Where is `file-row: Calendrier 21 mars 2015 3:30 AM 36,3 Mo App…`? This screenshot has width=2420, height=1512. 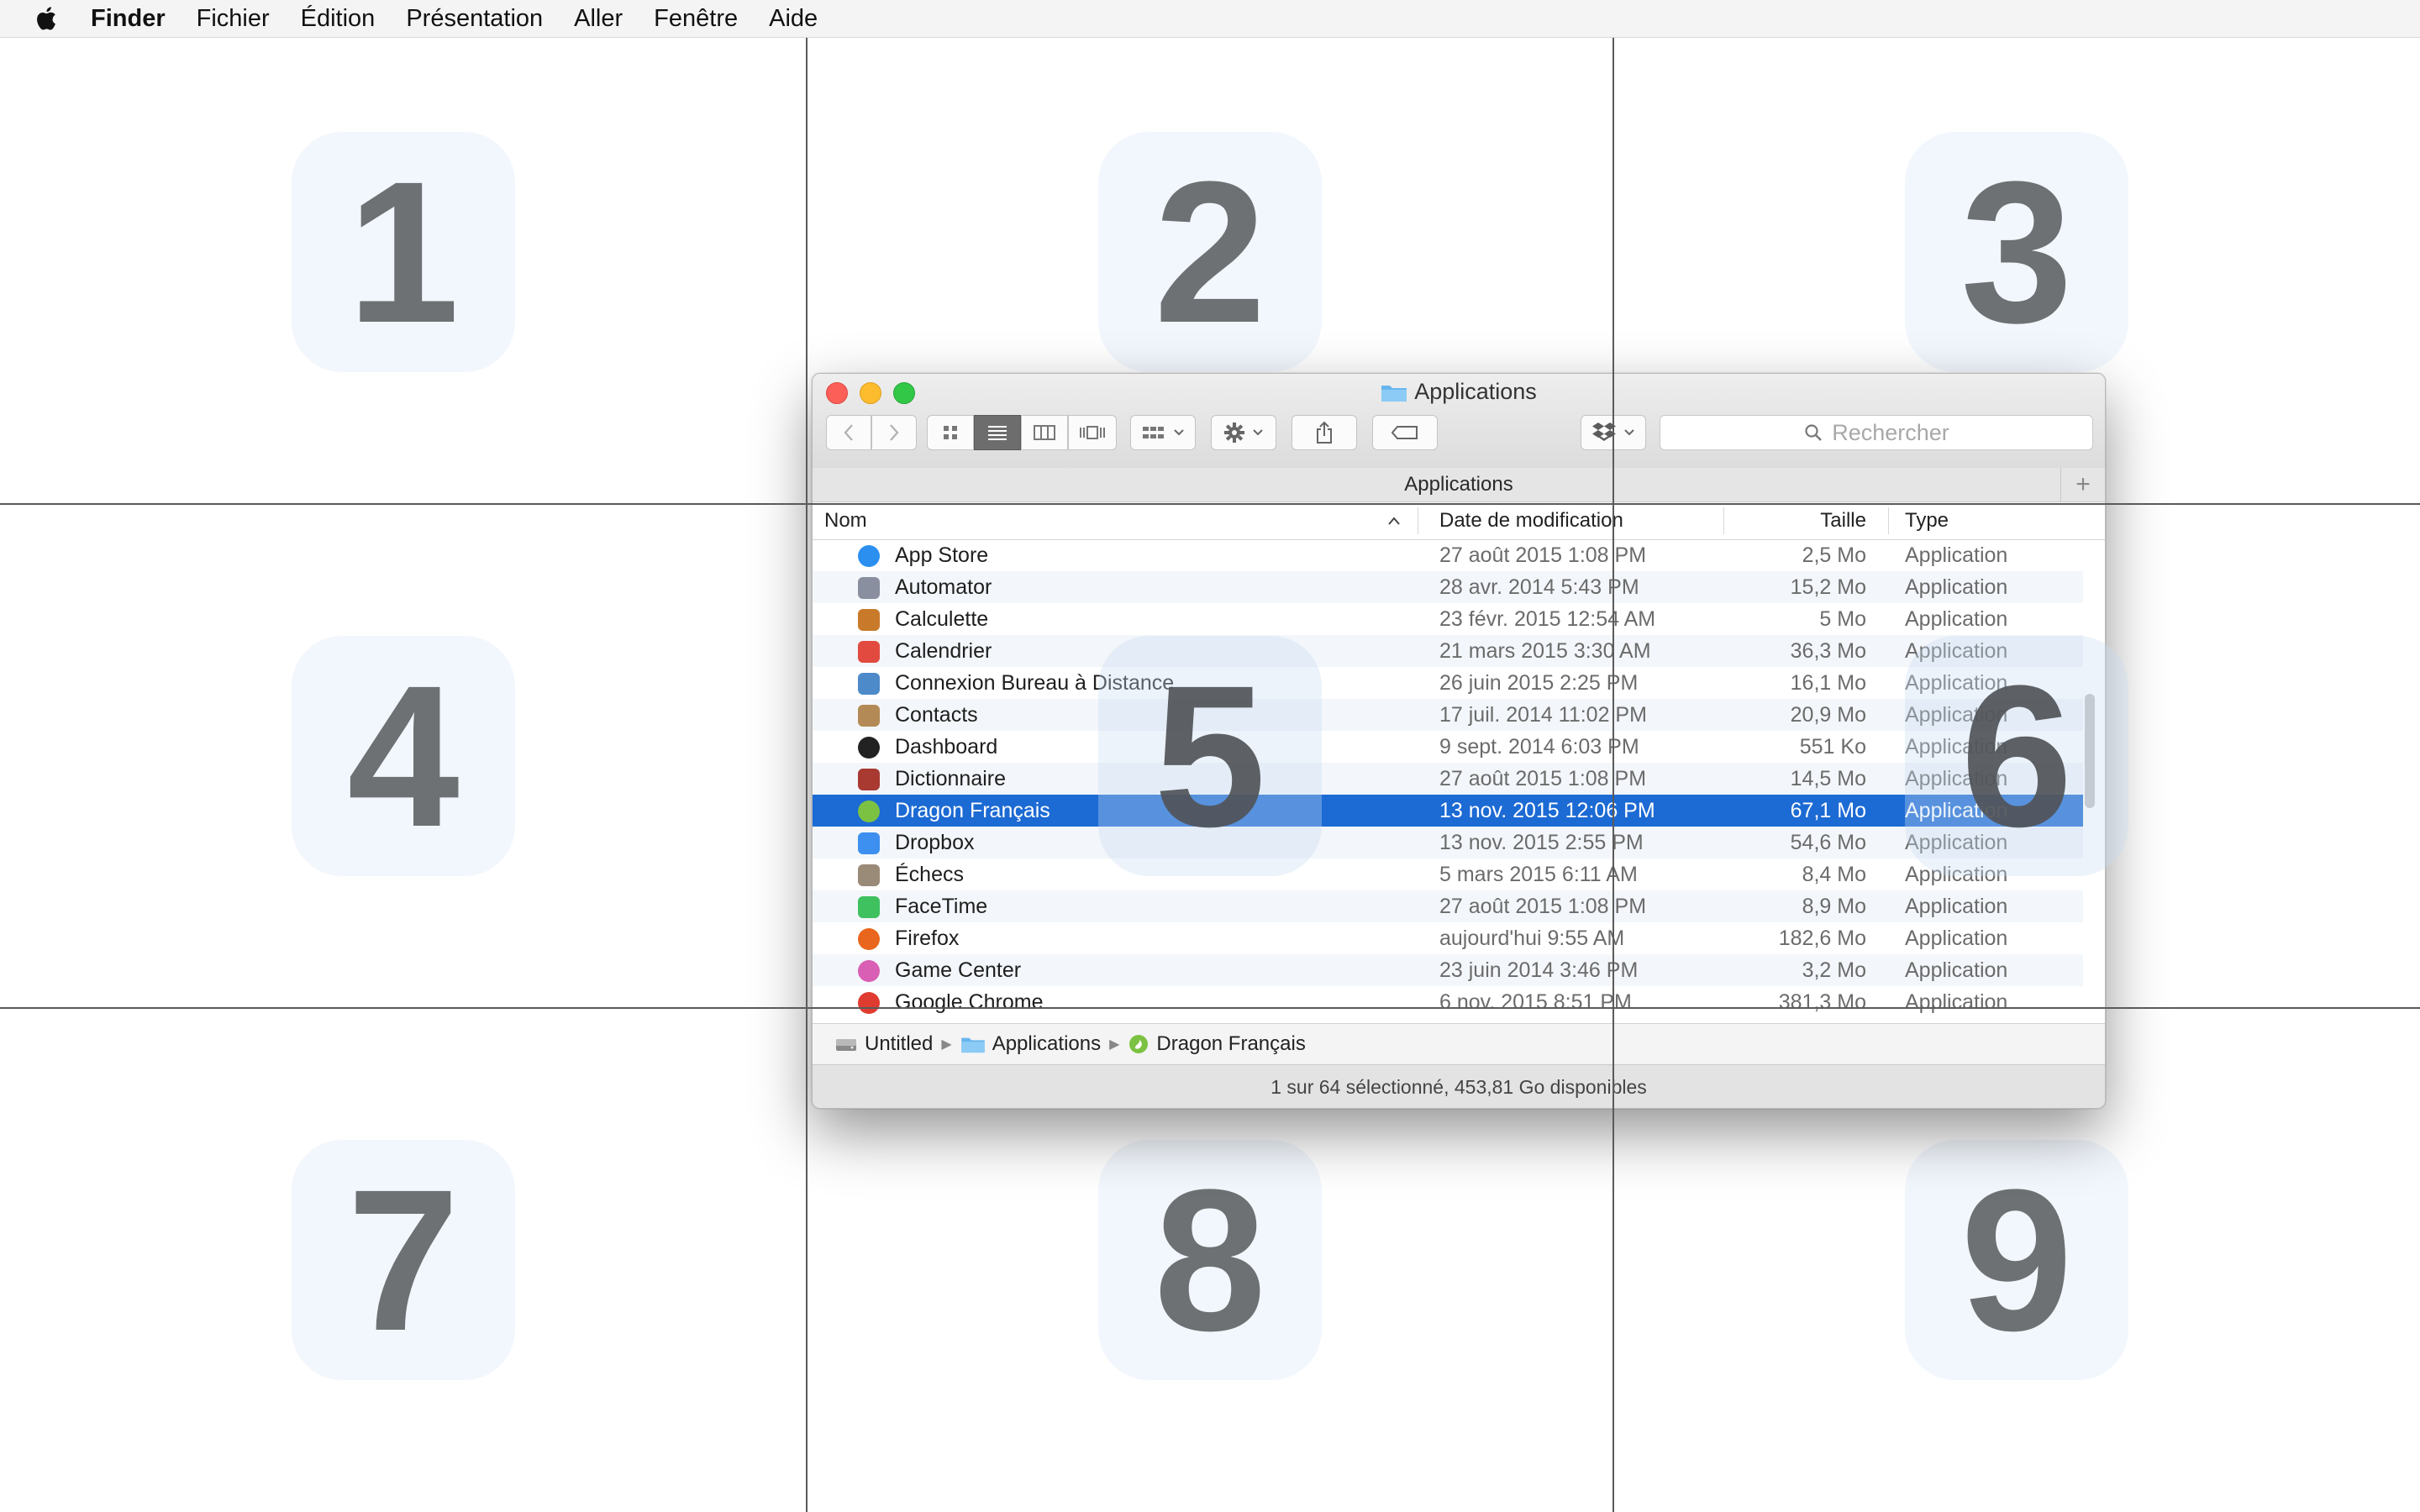
file-row: Calendrier 21 mars 2015 3:30 AM 36,3 Mo App… is located at coordinates (1448, 651).